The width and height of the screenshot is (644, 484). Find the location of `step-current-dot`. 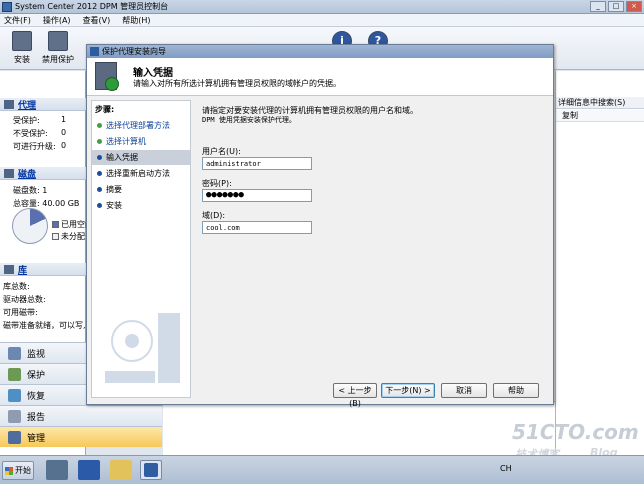

step-current-dot is located at coordinates (99, 157).